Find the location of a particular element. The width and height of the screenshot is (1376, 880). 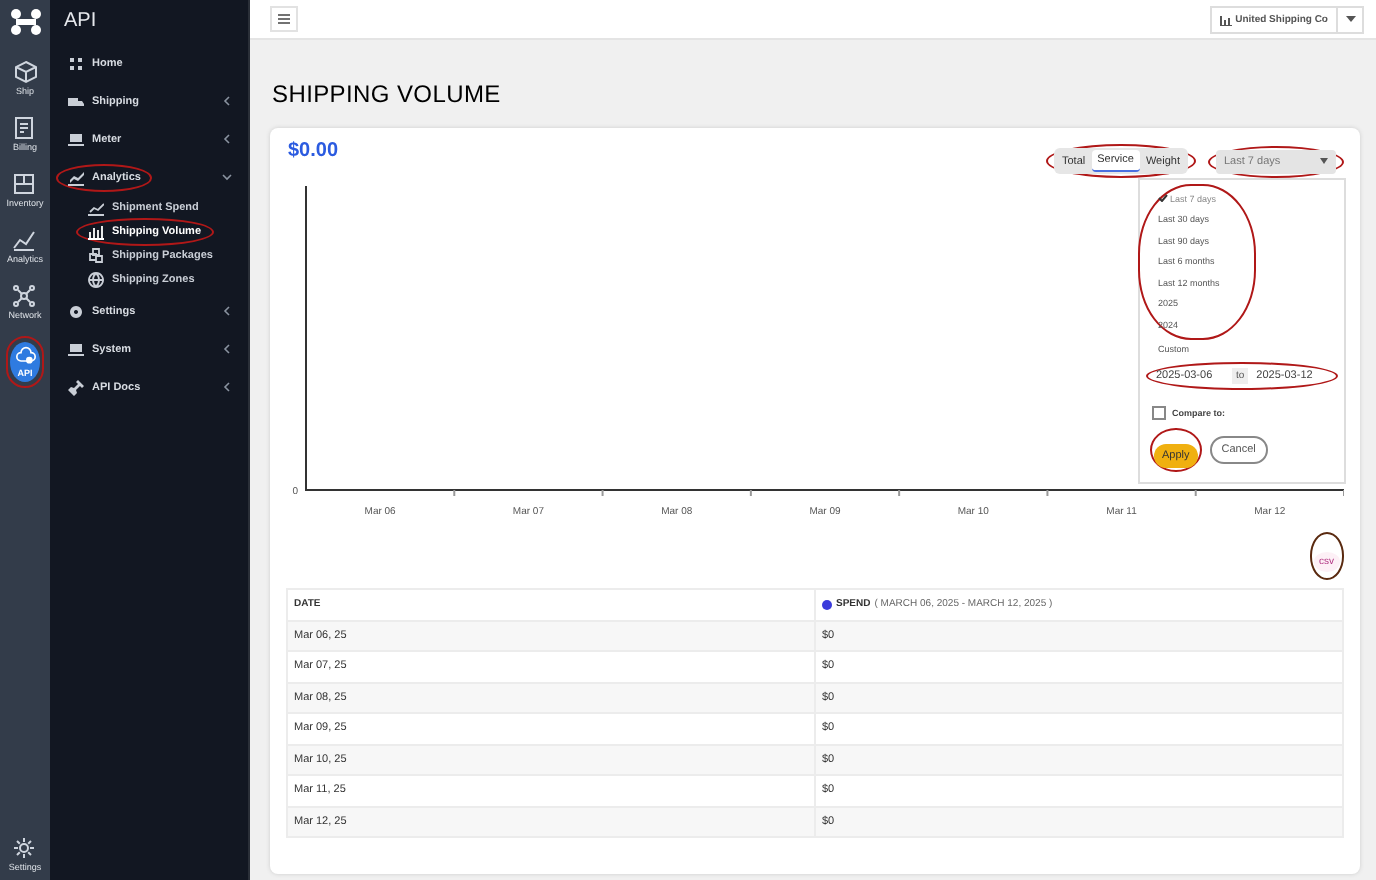

menu-button is located at coordinates (284, 19).